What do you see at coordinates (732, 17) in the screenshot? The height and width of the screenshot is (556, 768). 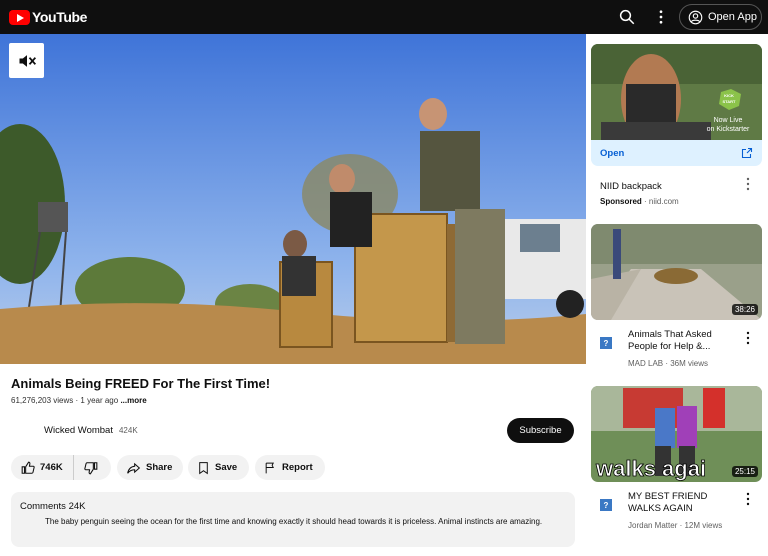 I see `open-app-label: Open App` at bounding box center [732, 17].